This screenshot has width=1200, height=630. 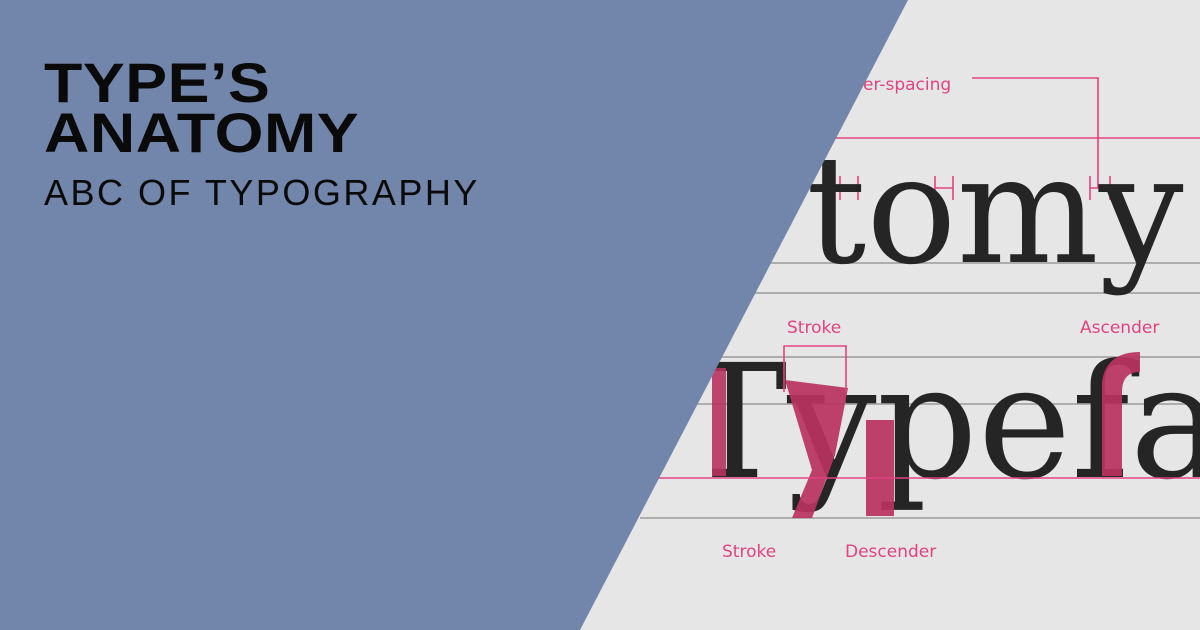 What do you see at coordinates (202, 132) in the screenshot?
I see `headline-line-2: ANATOMY` at bounding box center [202, 132].